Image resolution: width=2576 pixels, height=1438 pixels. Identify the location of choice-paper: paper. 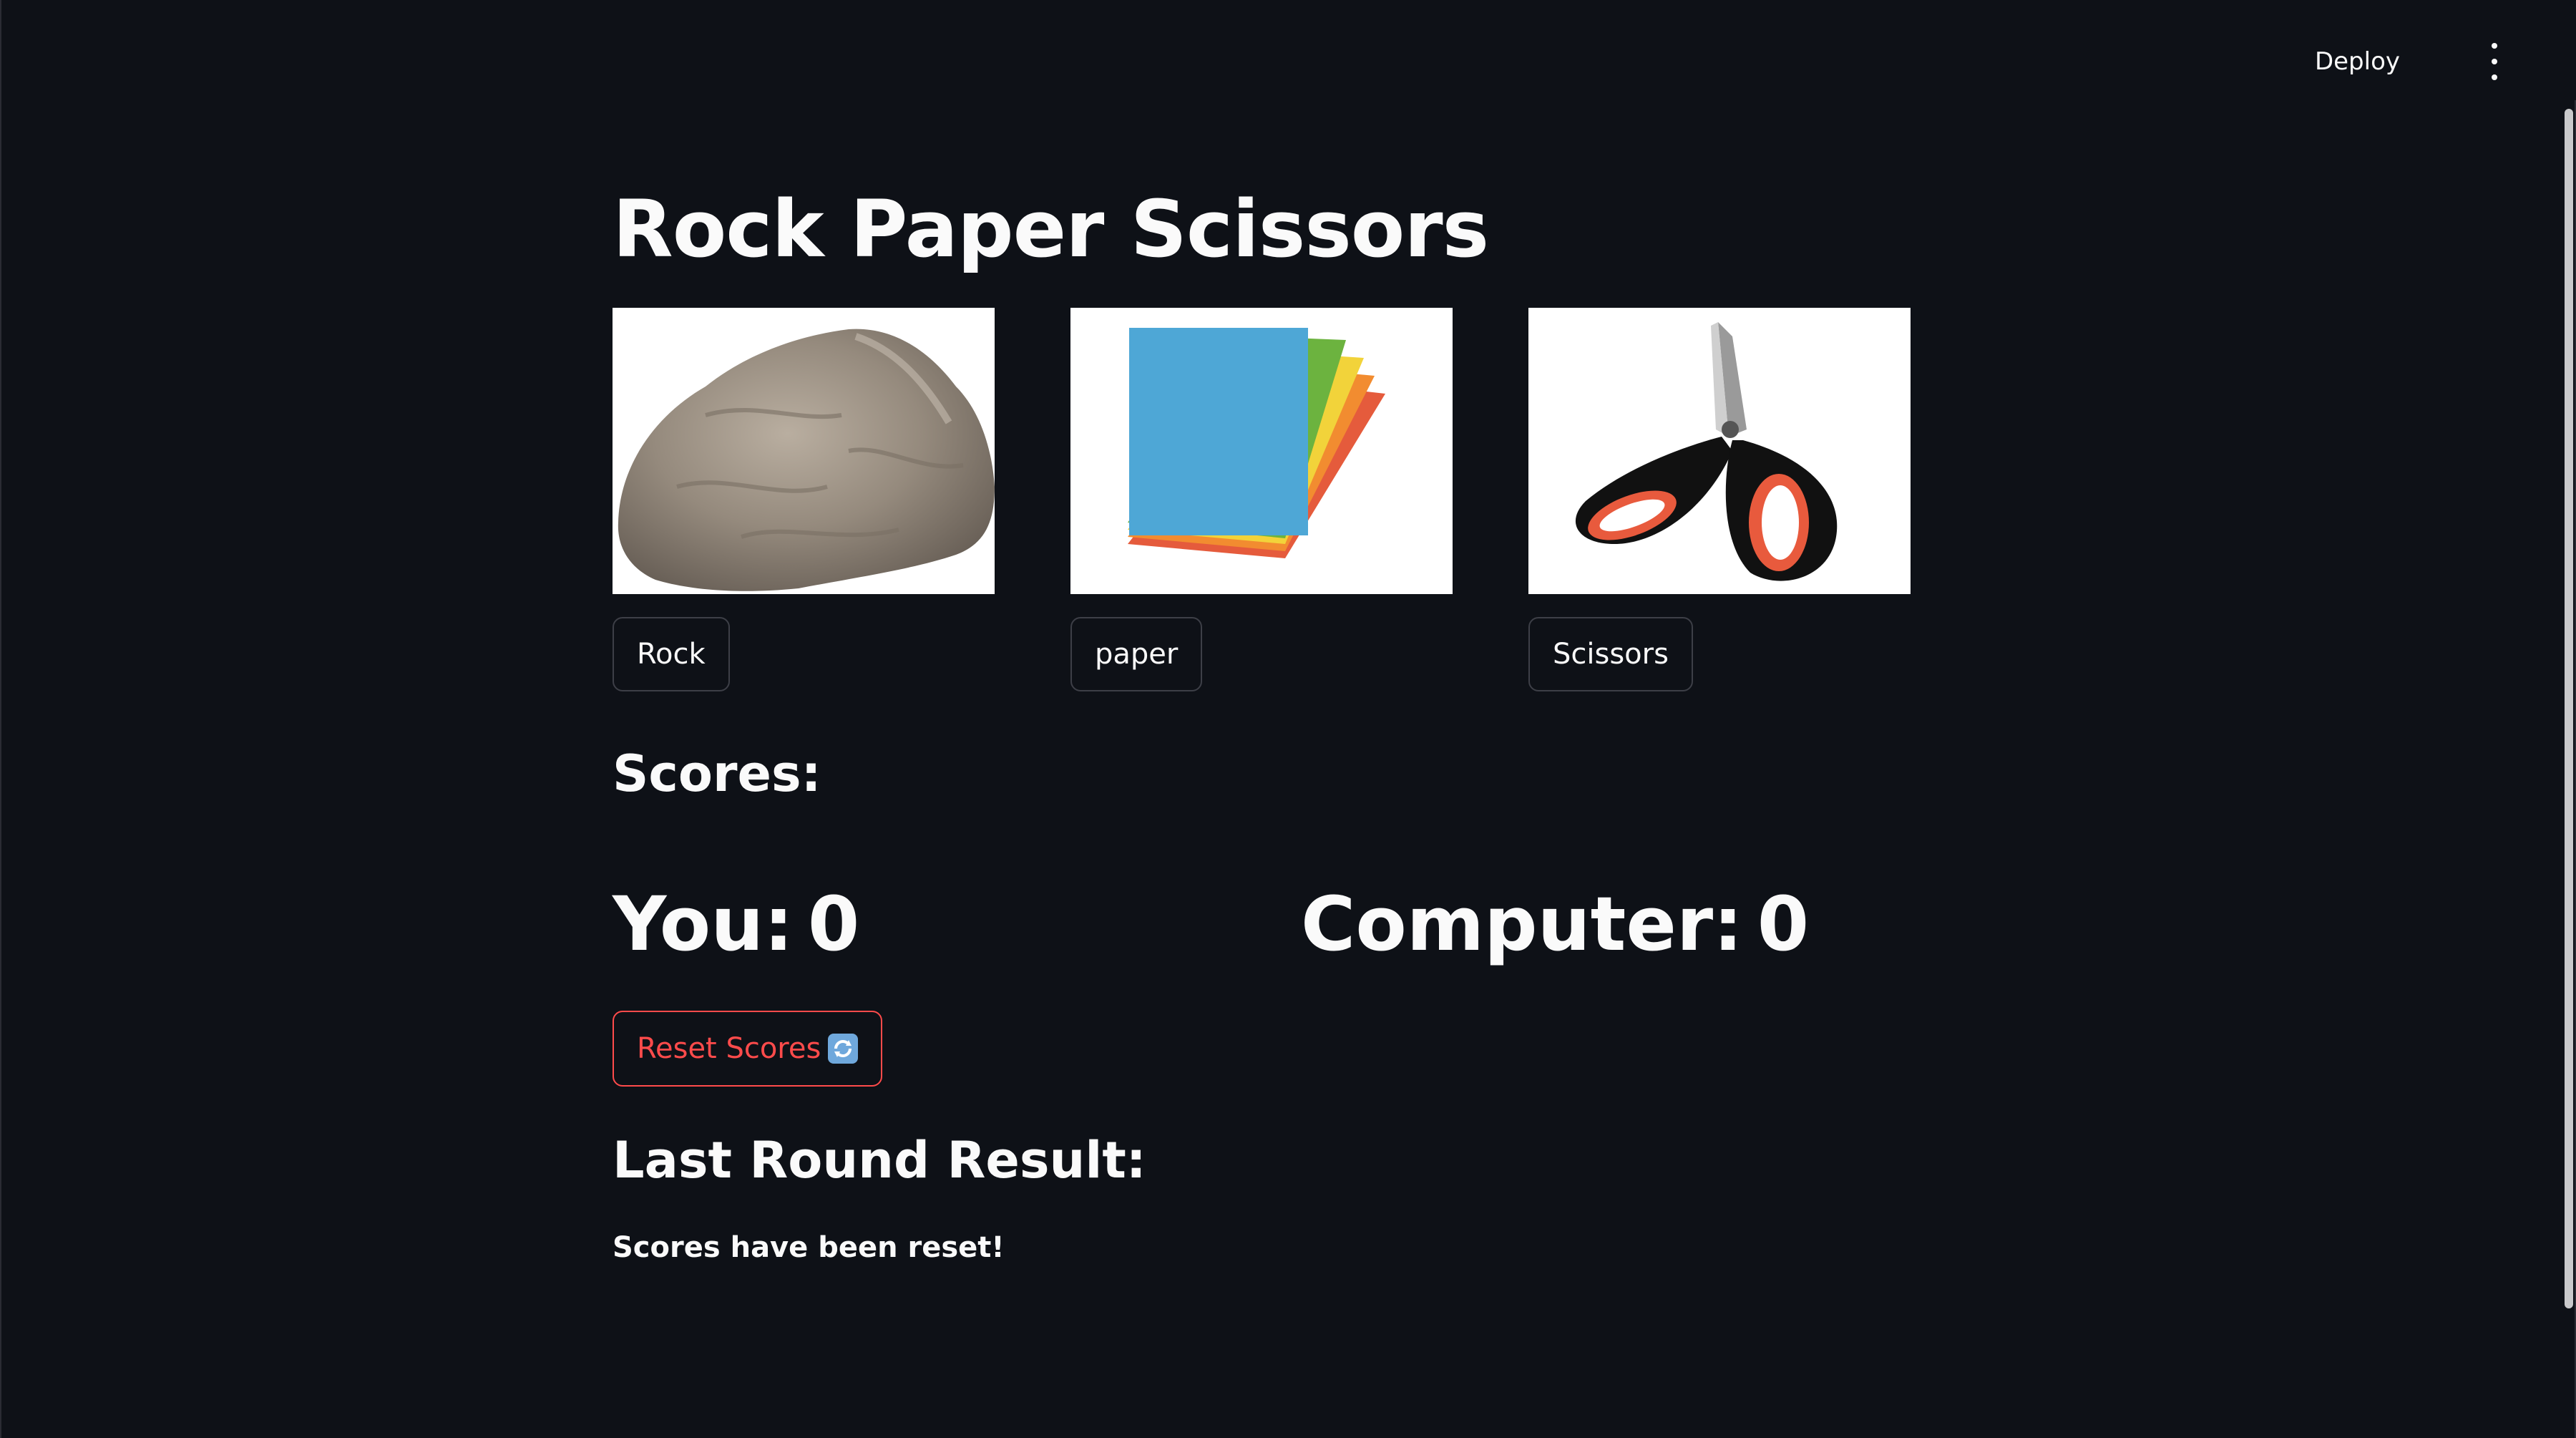
(1261, 499).